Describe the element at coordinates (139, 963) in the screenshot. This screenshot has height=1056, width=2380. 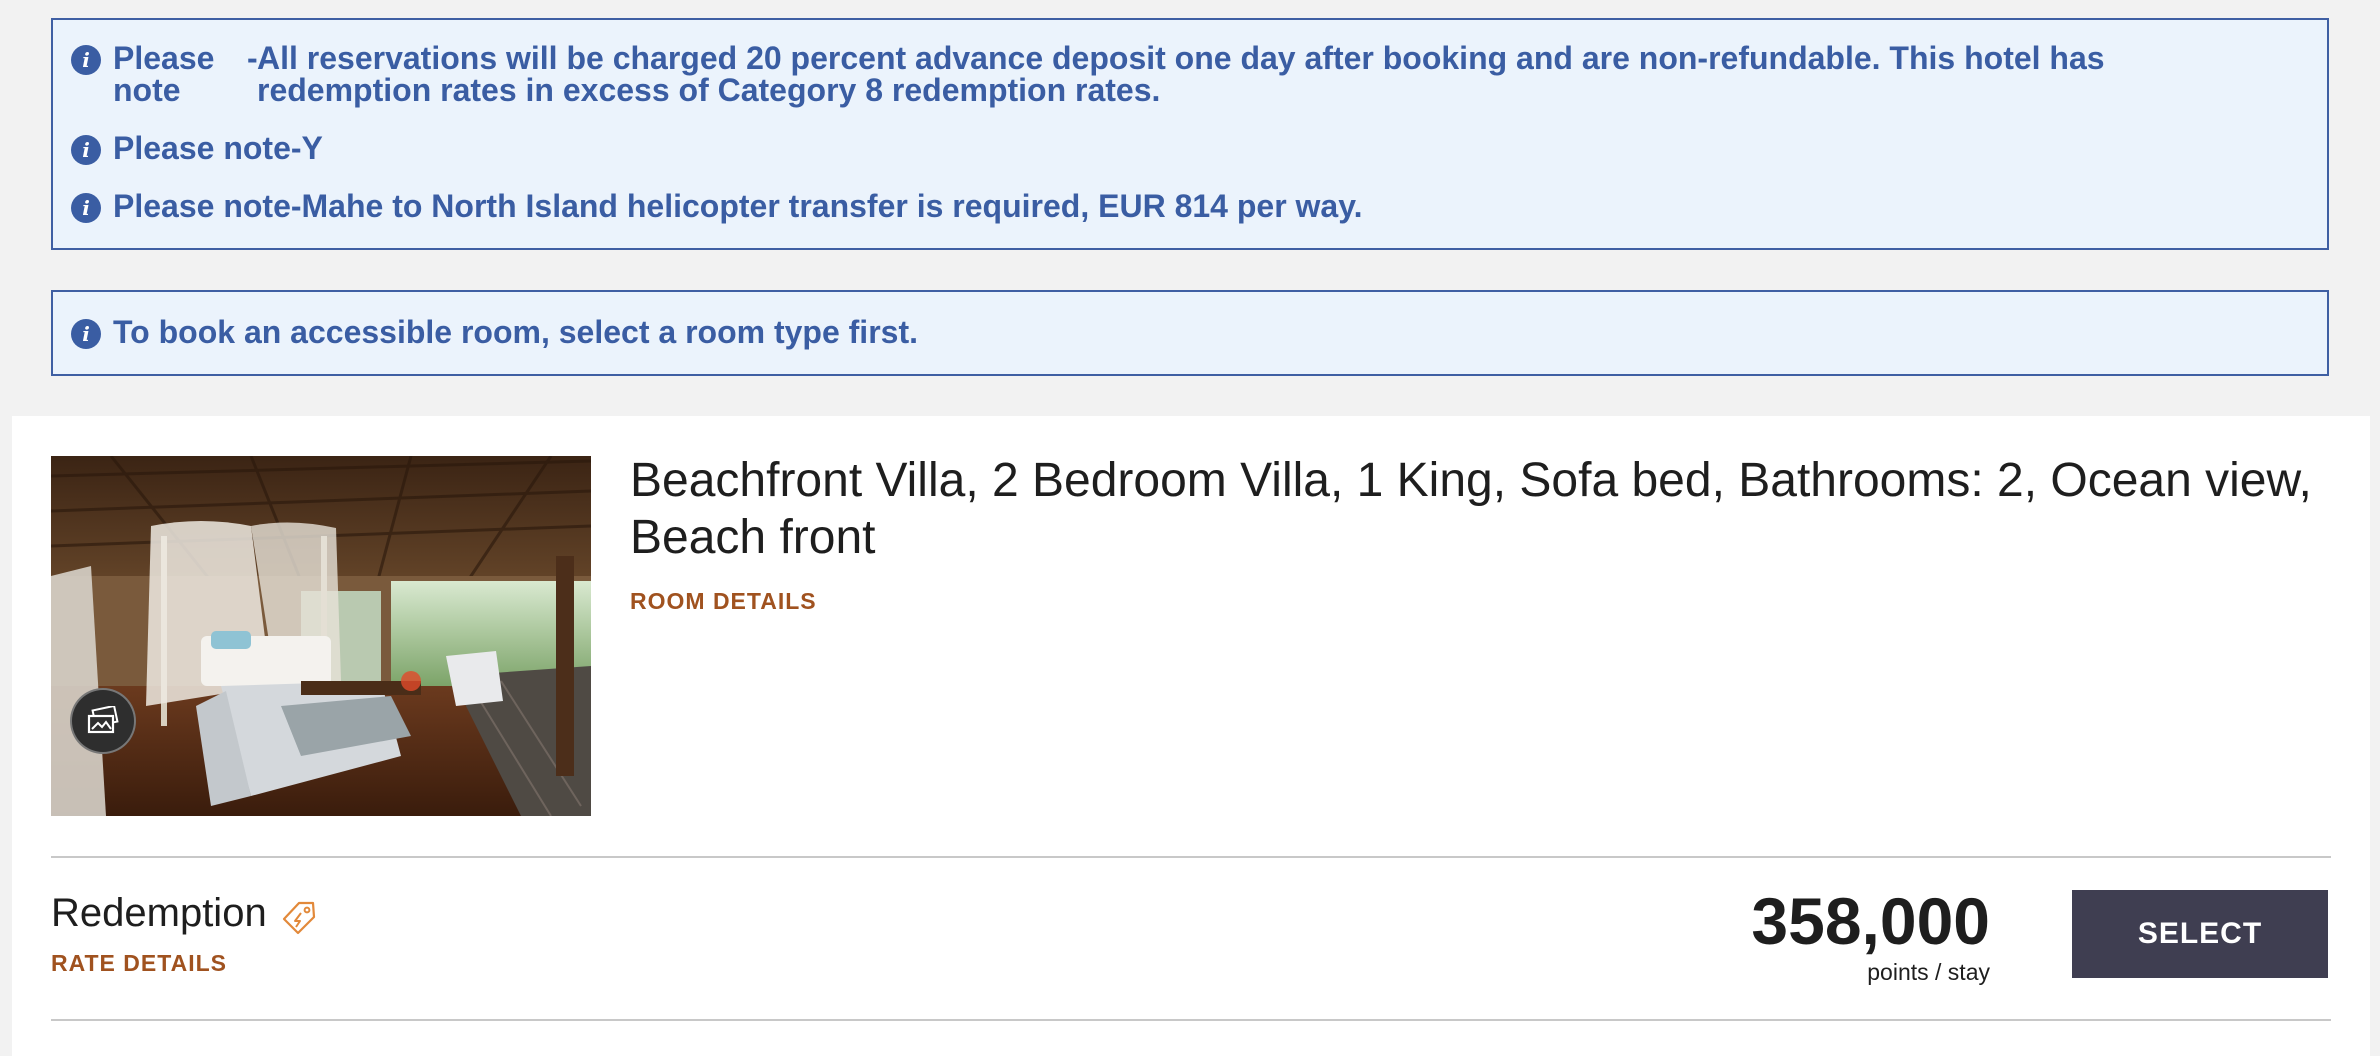
I see `rate-details-link: RATE DETAILS` at that location.